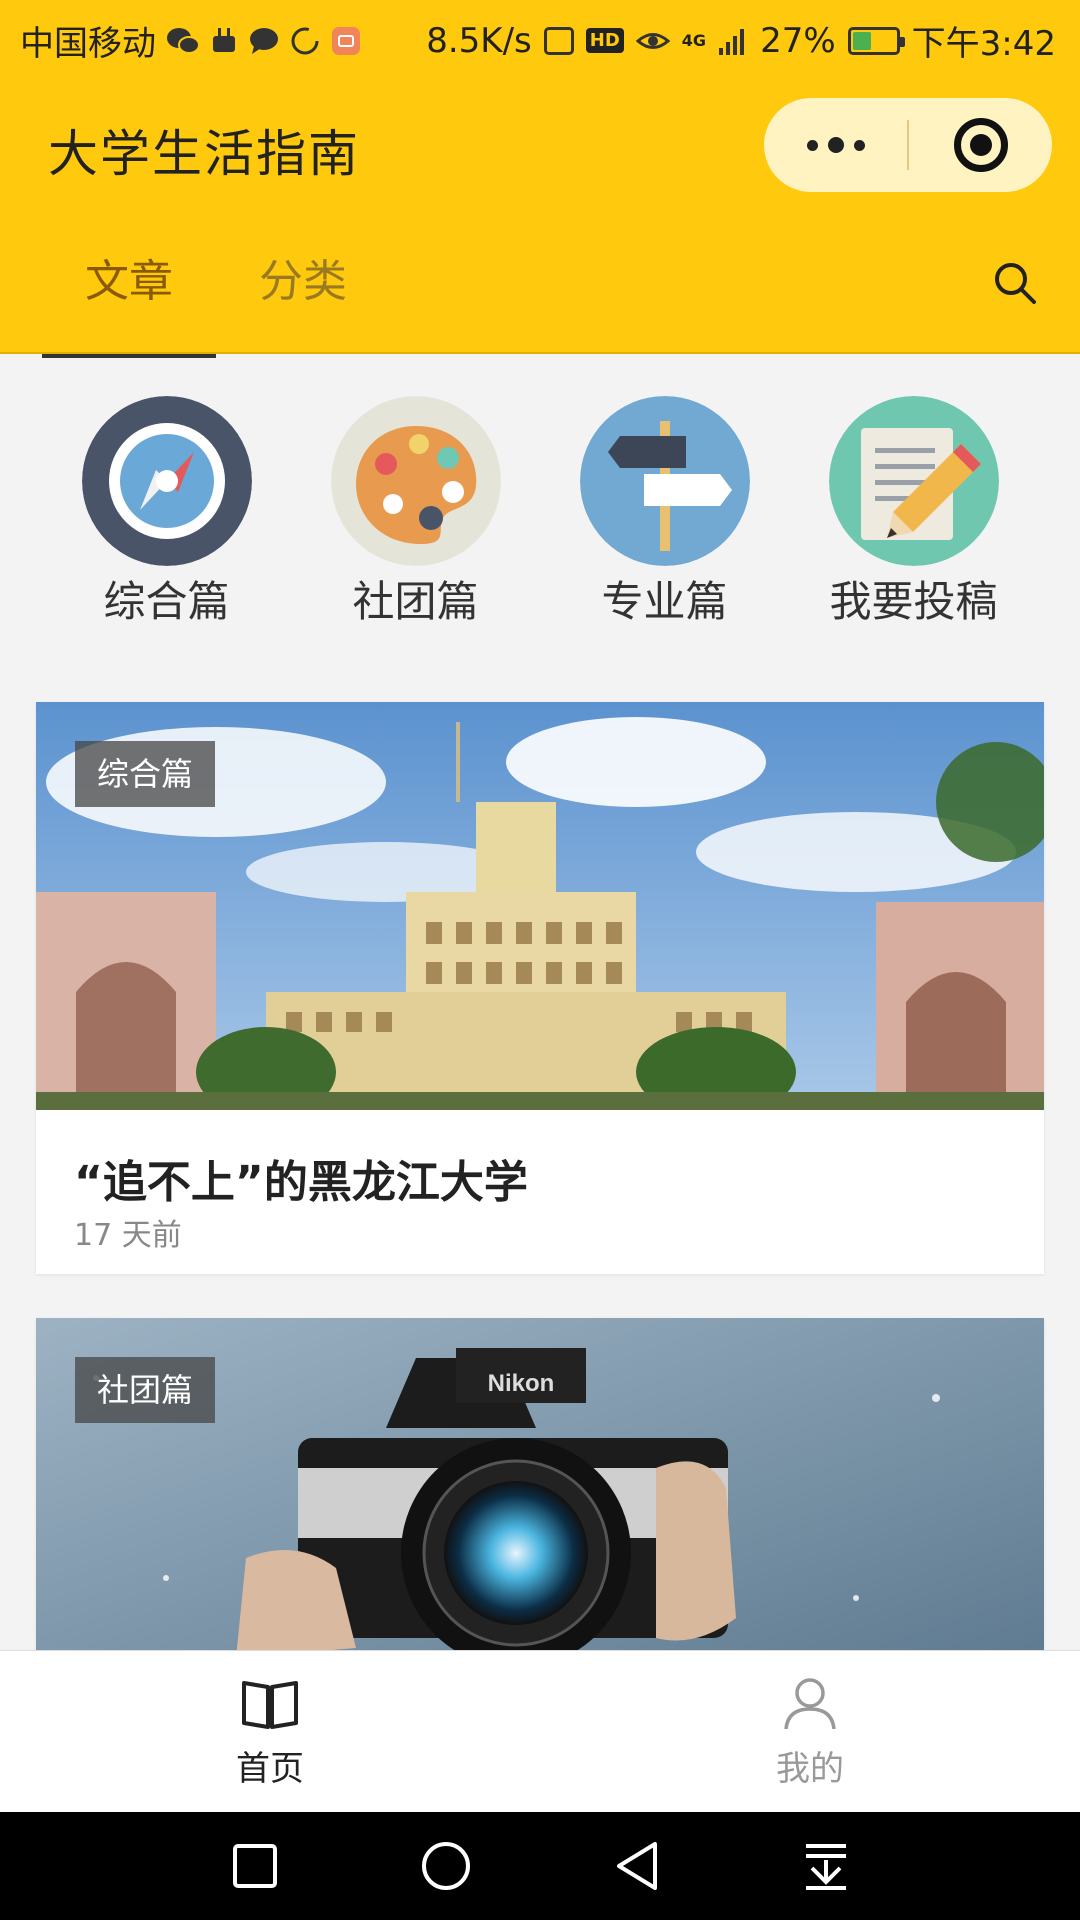  What do you see at coordinates (303, 282) in the screenshot?
I see `tab-categories: 分类` at bounding box center [303, 282].